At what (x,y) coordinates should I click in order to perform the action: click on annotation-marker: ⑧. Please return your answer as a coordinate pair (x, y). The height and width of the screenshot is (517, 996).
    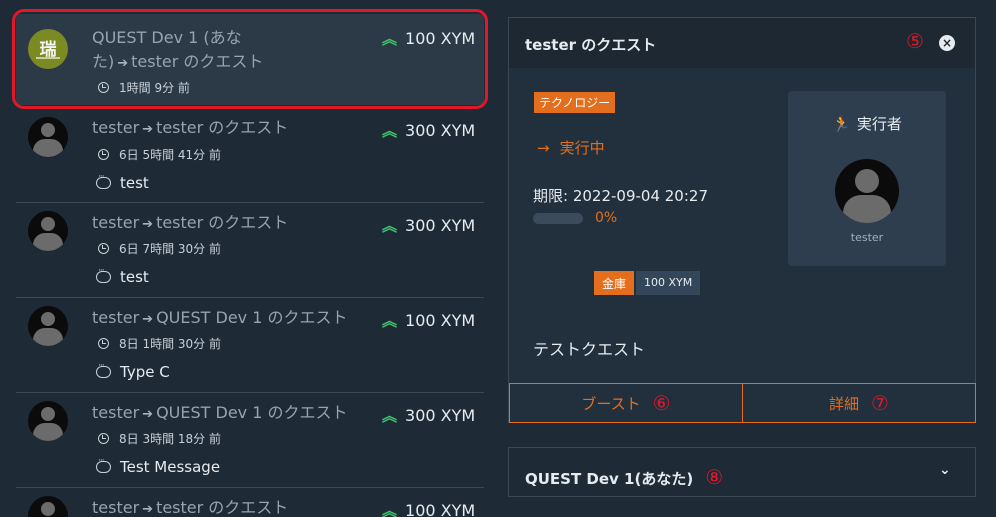
    Looking at the image, I should click on (714, 477).